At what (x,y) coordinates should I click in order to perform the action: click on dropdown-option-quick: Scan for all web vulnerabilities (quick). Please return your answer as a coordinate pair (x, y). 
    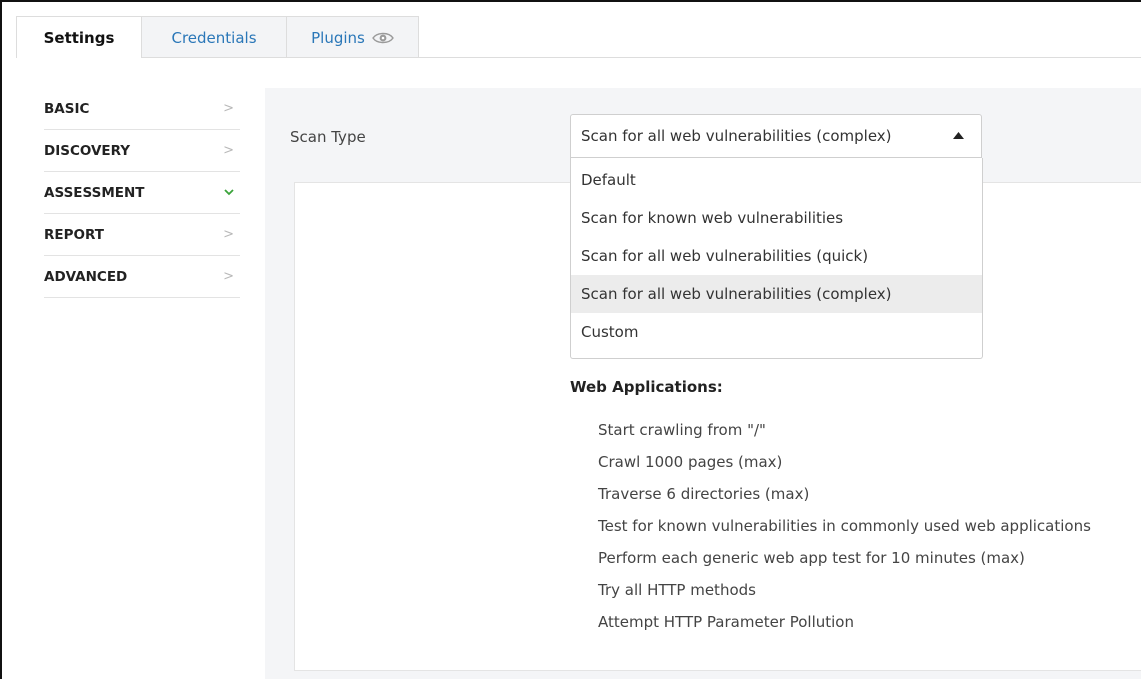
    Looking at the image, I should click on (776, 256).